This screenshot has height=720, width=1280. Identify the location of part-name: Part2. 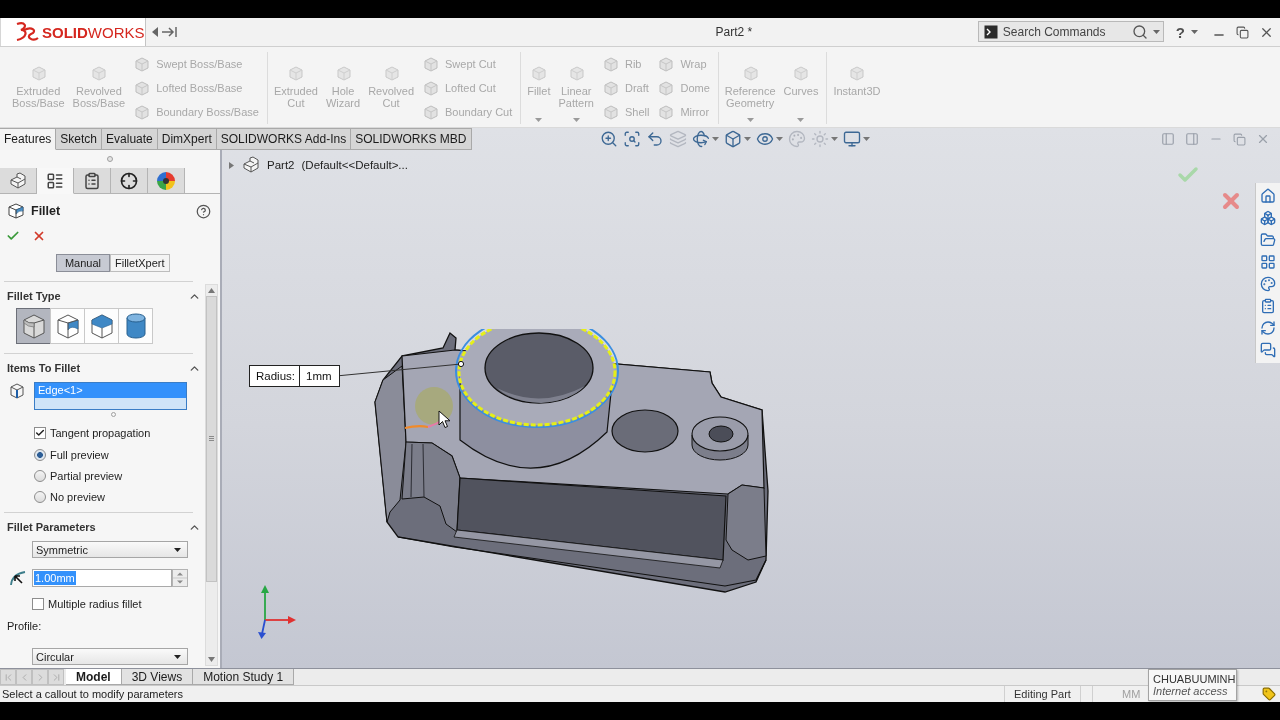
(281, 165).